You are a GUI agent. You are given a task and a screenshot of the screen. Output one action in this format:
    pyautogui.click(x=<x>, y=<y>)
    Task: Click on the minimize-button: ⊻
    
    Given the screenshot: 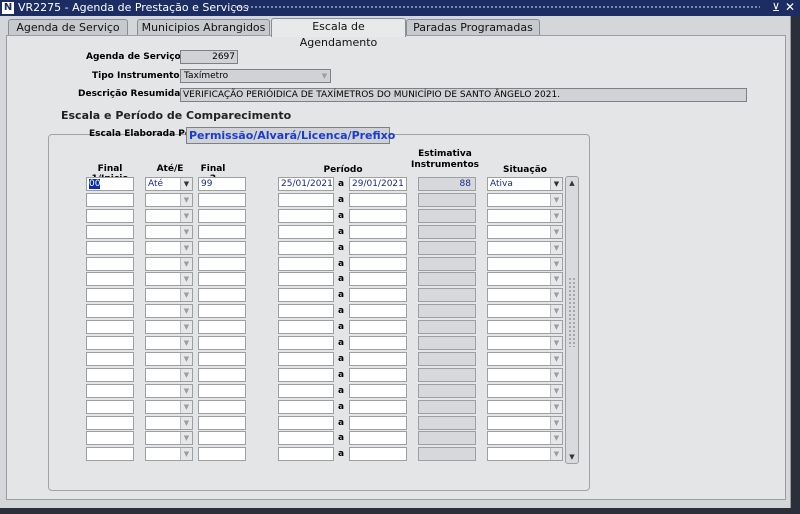 What is the action you would take?
    pyautogui.click(x=776, y=7)
    